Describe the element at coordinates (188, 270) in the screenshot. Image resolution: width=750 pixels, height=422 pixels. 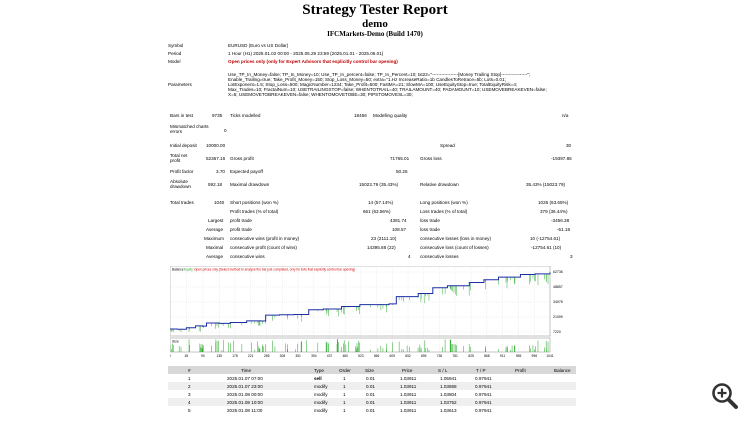
I see `legend-equity: Equity` at that location.